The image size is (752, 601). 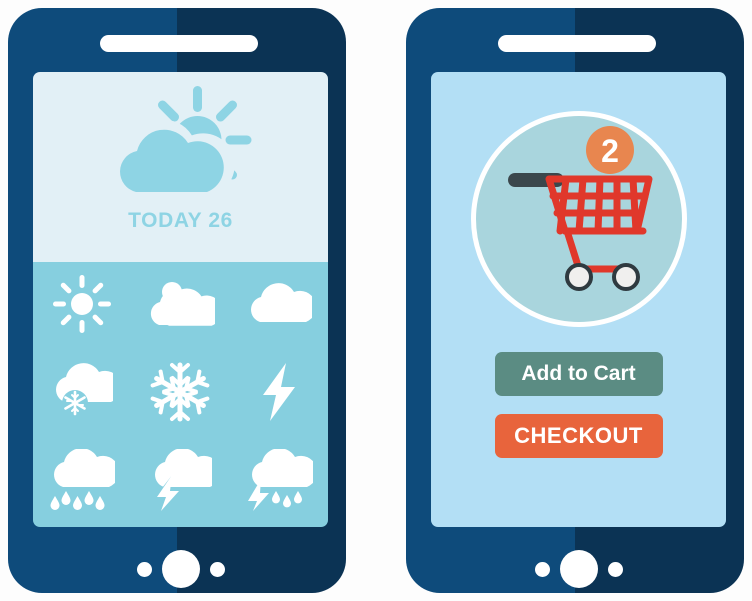 I want to click on cloud-lightning-icon, so click(x=184, y=482).